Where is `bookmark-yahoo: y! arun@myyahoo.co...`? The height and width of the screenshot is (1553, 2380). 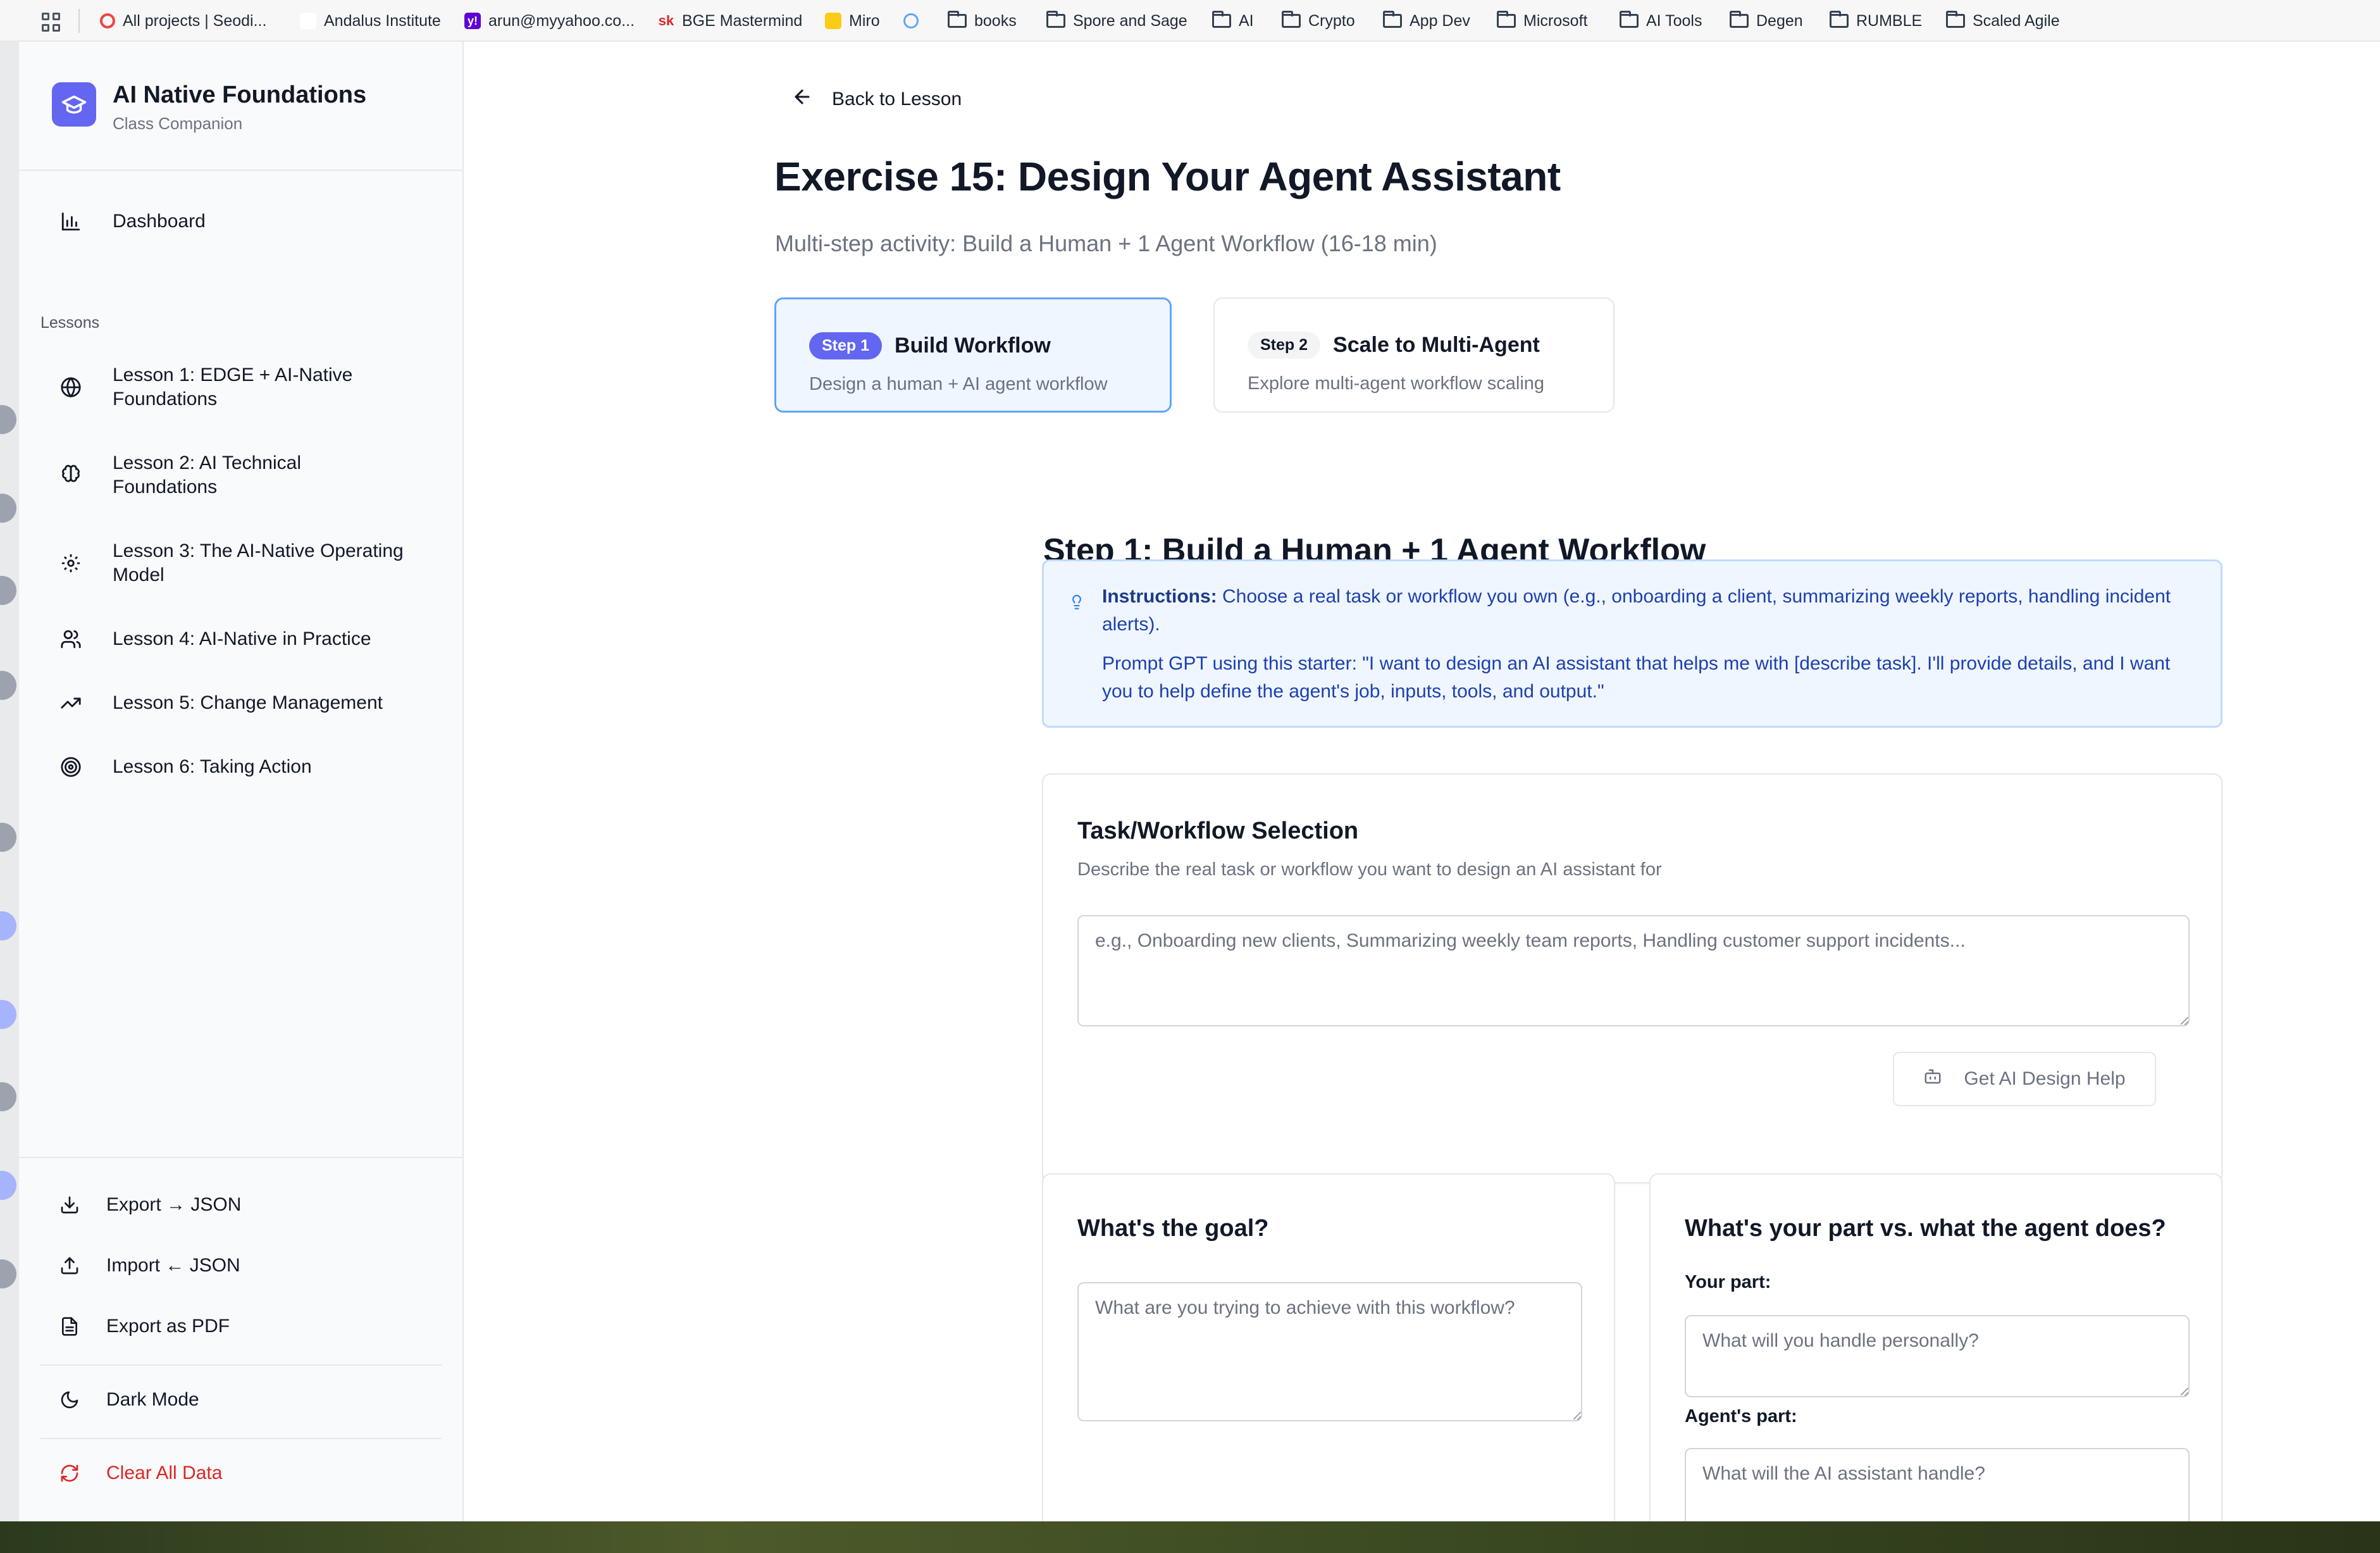
bookmark-yahoo: y! arun@myyahoo.co... is located at coordinates (549, 21).